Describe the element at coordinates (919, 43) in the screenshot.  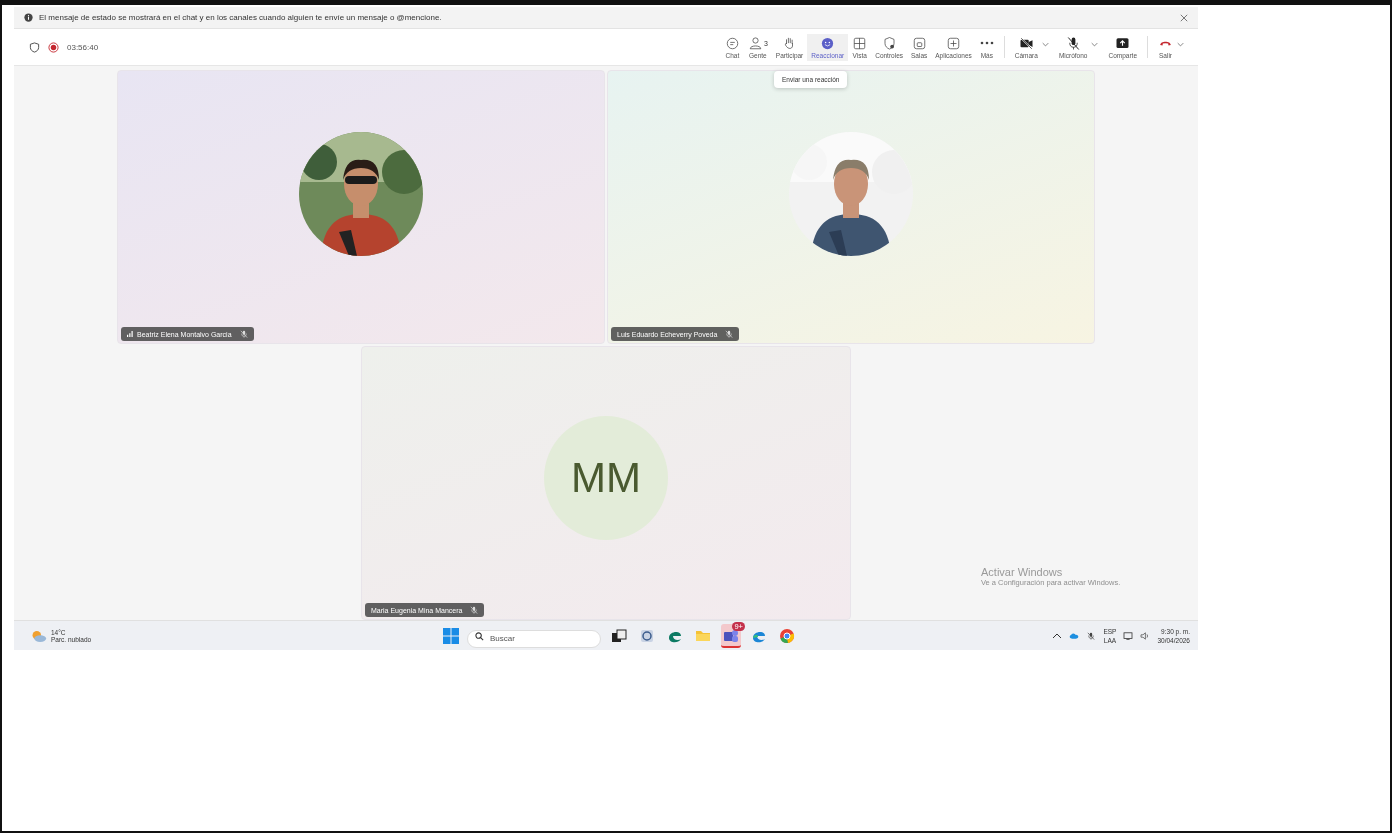
I see `rooms-icon` at that location.